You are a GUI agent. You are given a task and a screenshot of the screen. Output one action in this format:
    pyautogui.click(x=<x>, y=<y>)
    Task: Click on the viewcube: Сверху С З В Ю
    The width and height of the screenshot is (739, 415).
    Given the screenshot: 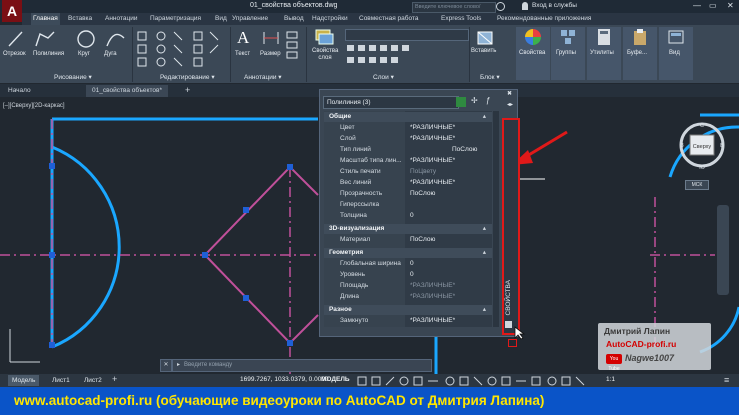 What is the action you would take?
    pyautogui.click(x=702, y=150)
    